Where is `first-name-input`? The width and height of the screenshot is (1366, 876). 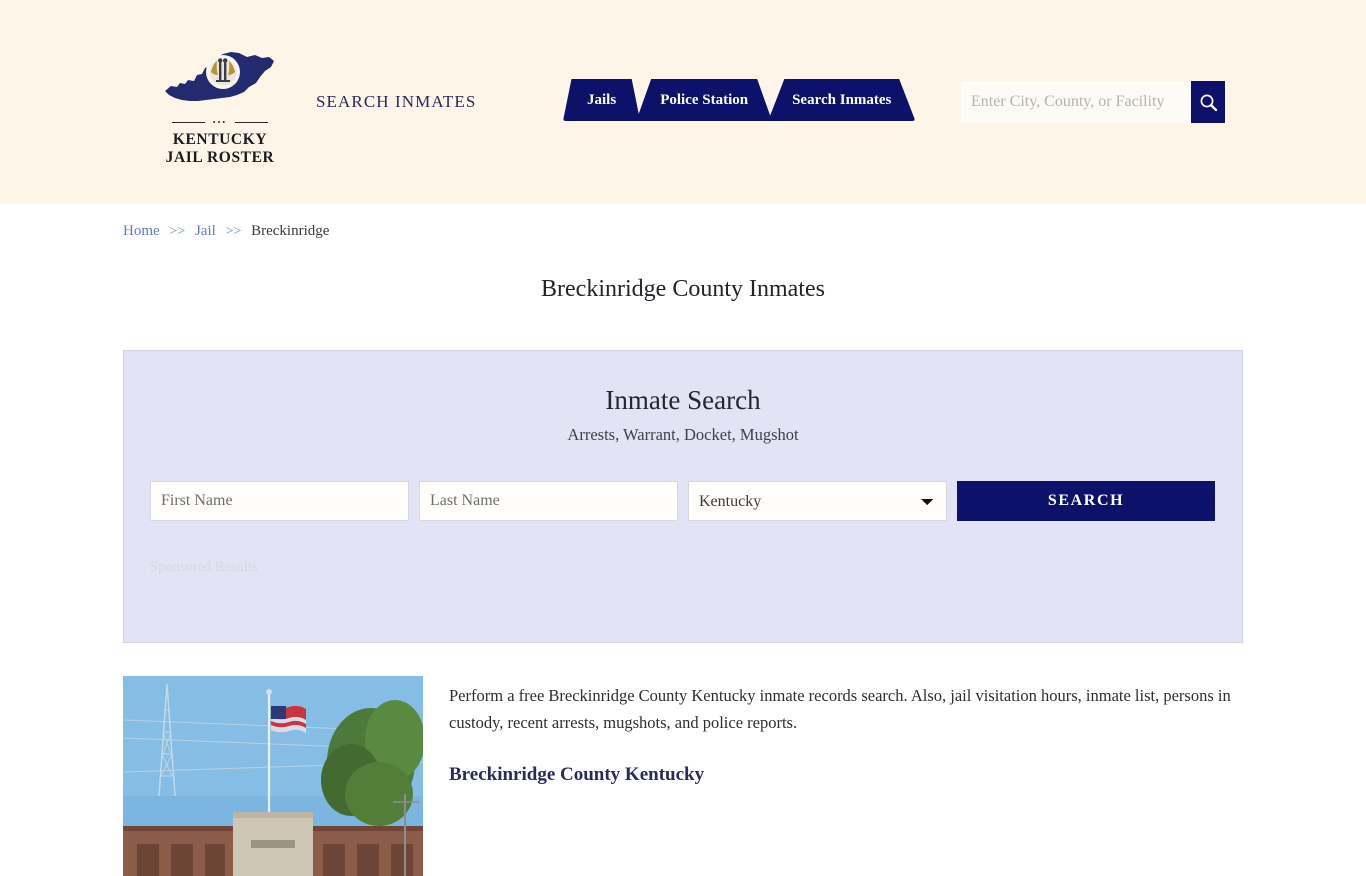 first-name-input is located at coordinates (279, 501).